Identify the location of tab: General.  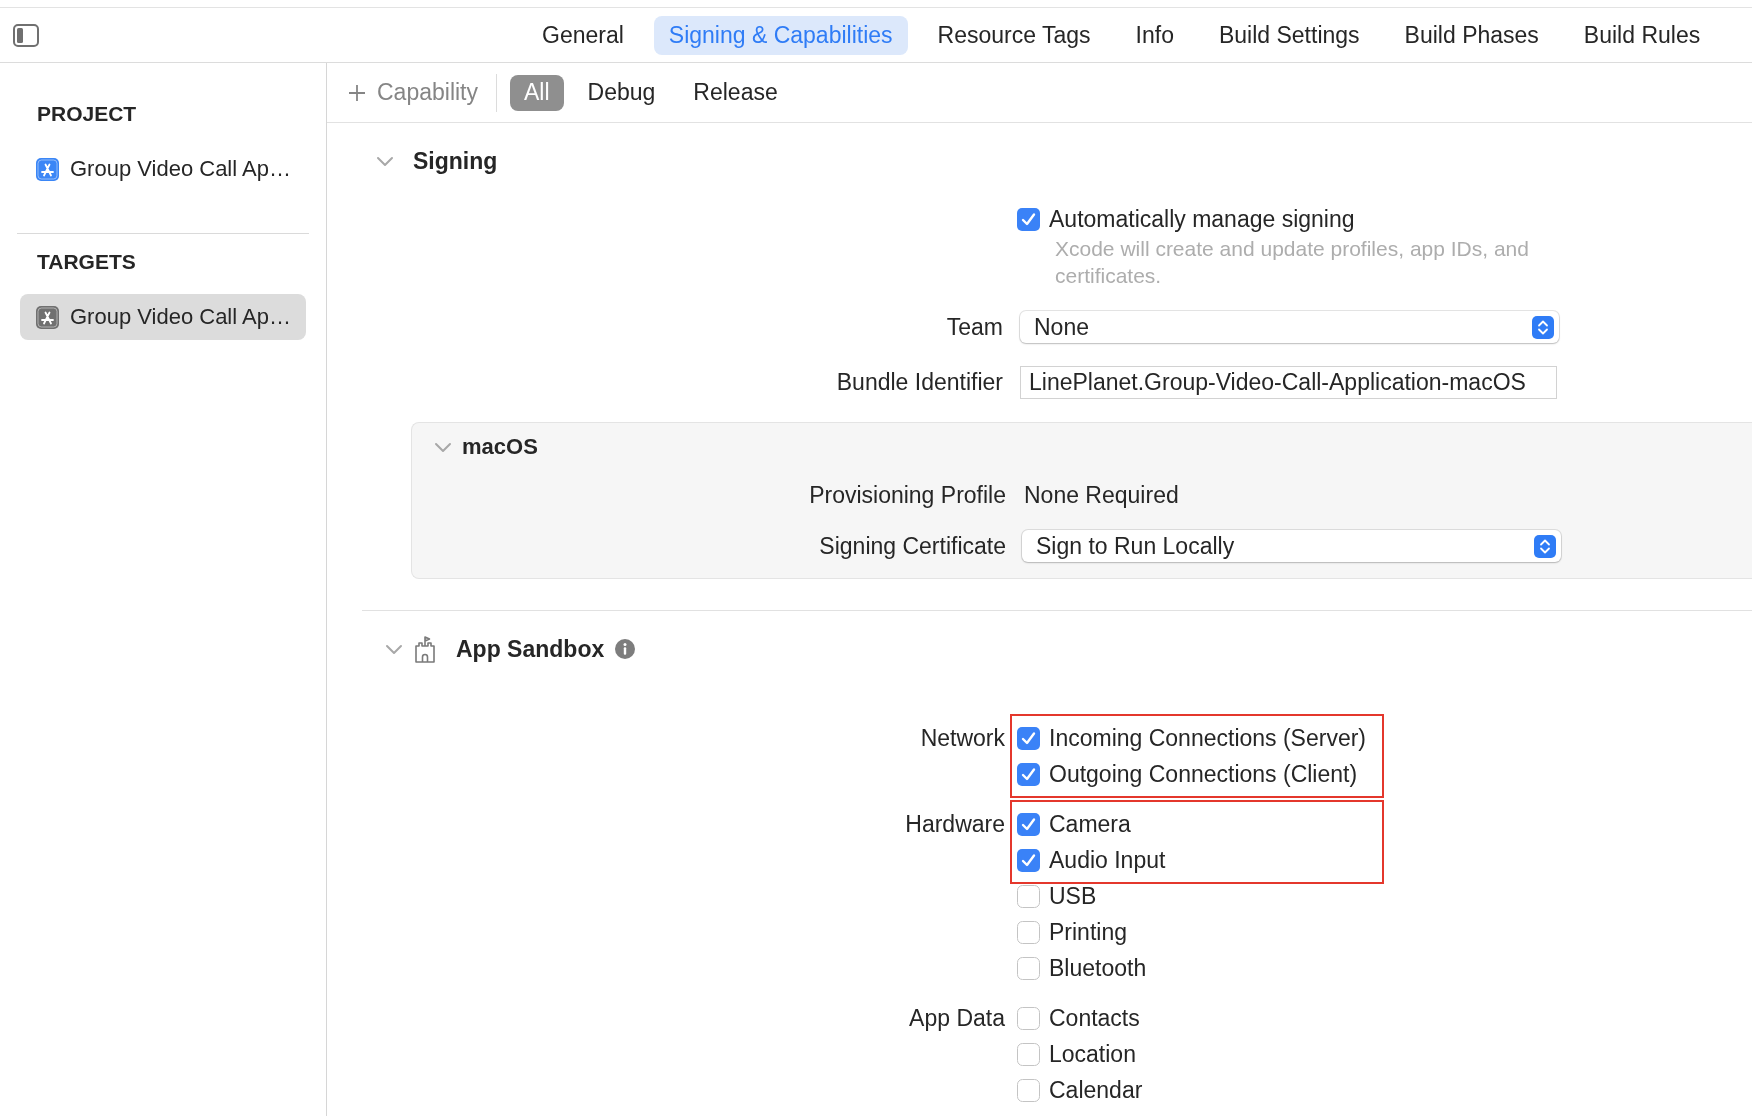
(583, 35).